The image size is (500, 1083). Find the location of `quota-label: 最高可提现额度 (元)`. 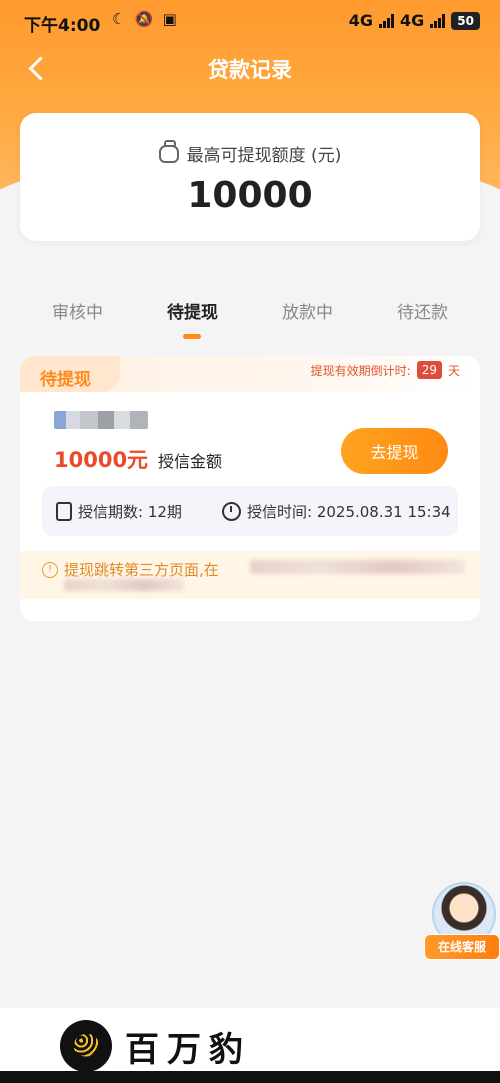

quota-label: 最高可提现额度 (元) is located at coordinates (264, 156).